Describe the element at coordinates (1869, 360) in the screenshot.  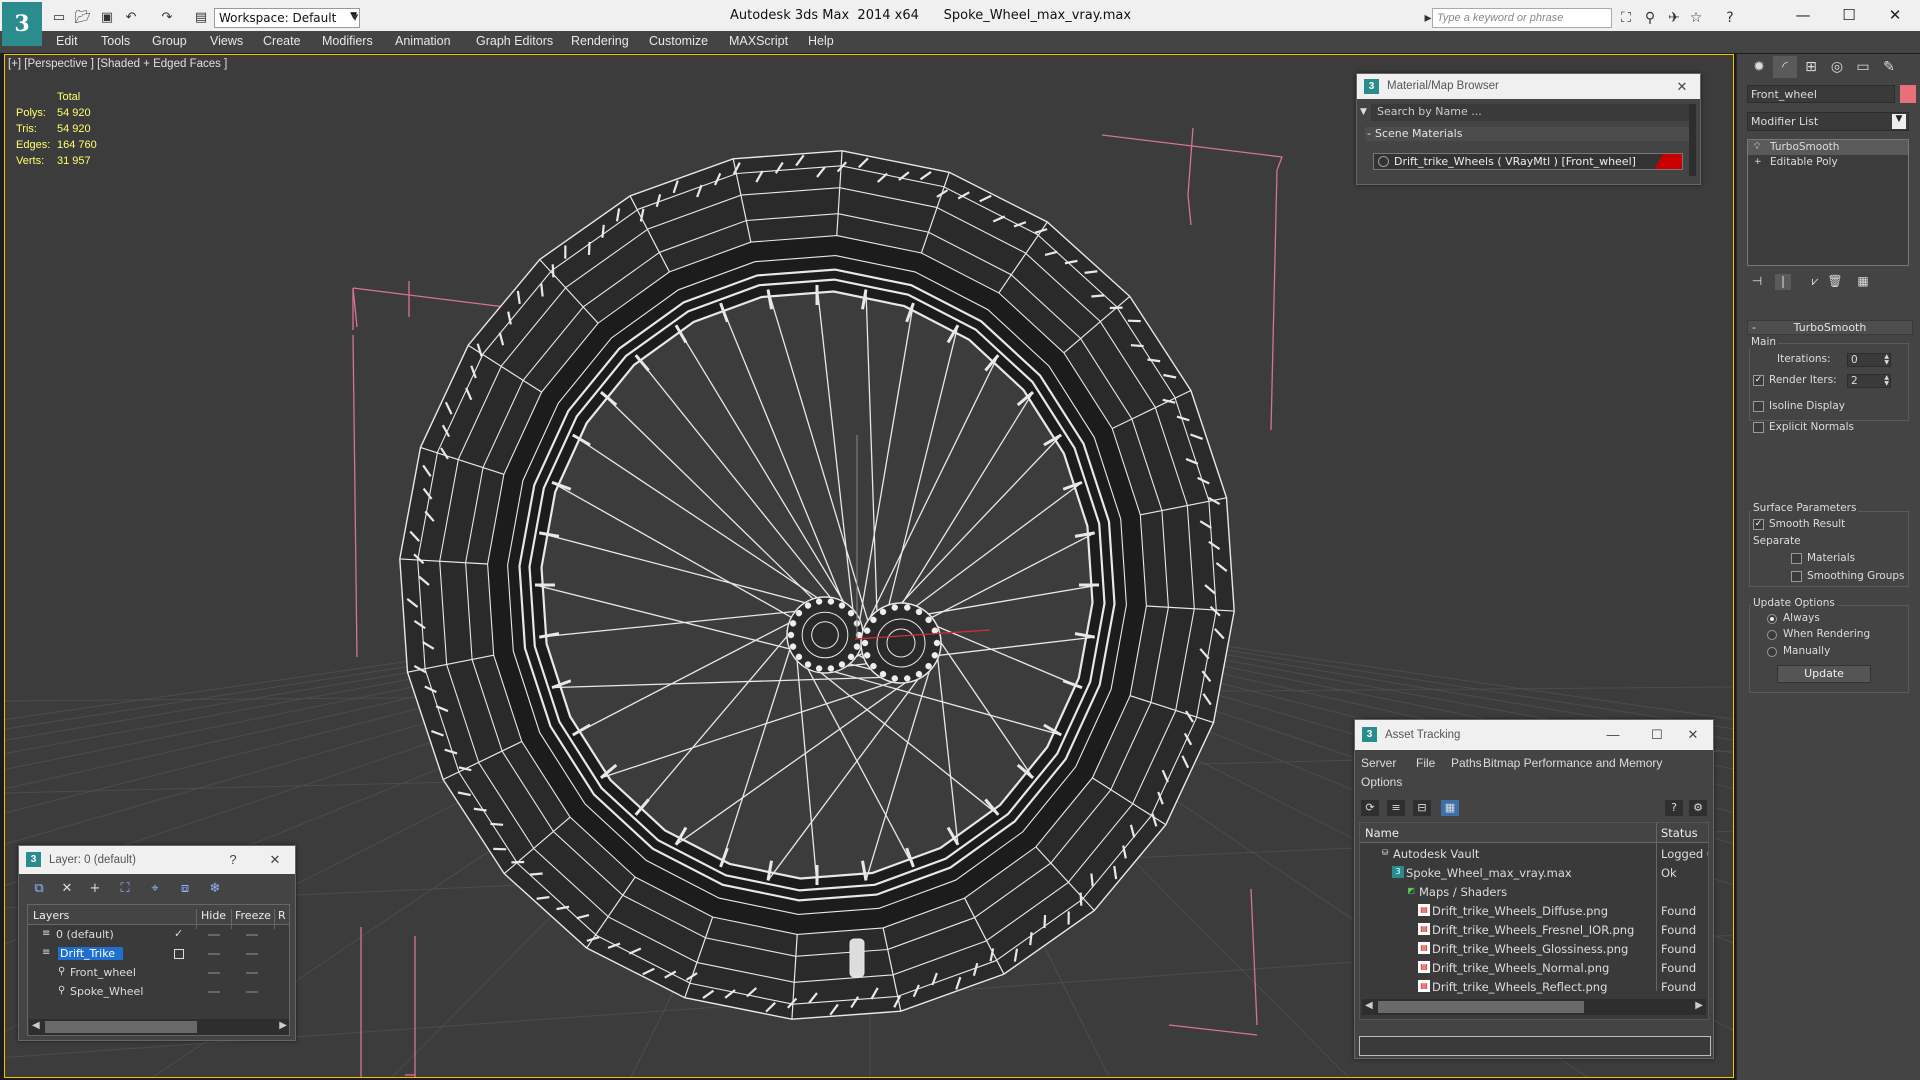
I see `iterations-spinner: 0 ▲ ▼` at that location.